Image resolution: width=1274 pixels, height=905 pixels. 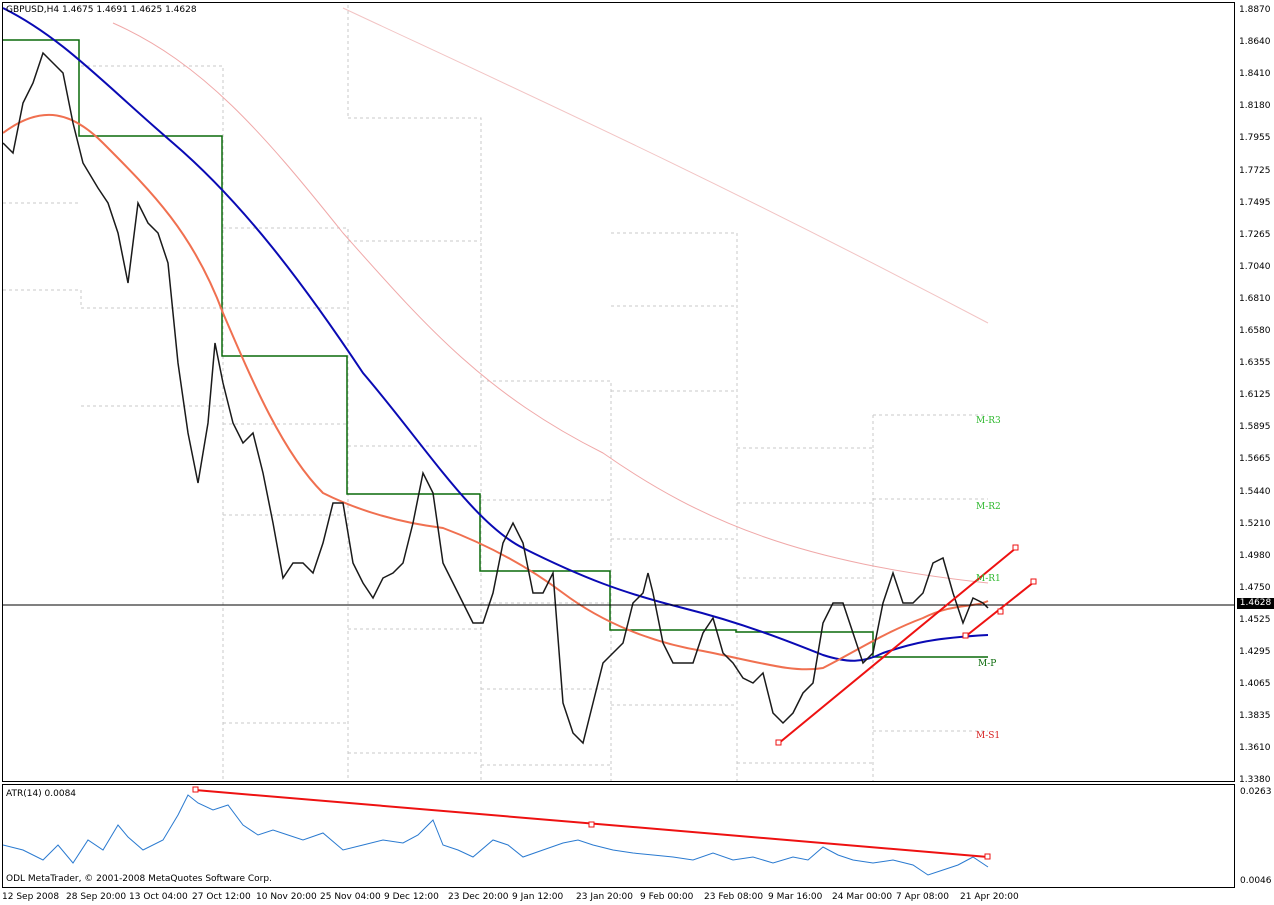 I want to click on symbol-info: GBPUSD,H4 1.4675 1.4691 1.4625 1.4628, so click(x=101, y=10).